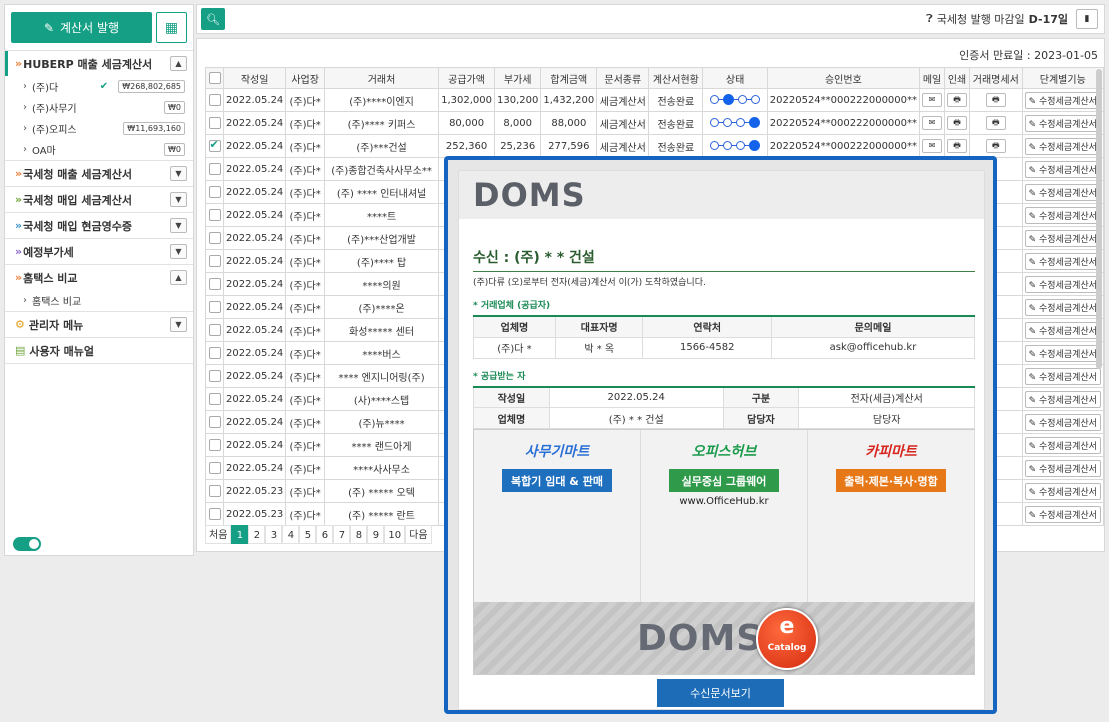 Image resolution: width=1109 pixels, height=722 pixels. What do you see at coordinates (623, 78) in the screenshot?
I see `column-header: 문서종류` at bounding box center [623, 78].